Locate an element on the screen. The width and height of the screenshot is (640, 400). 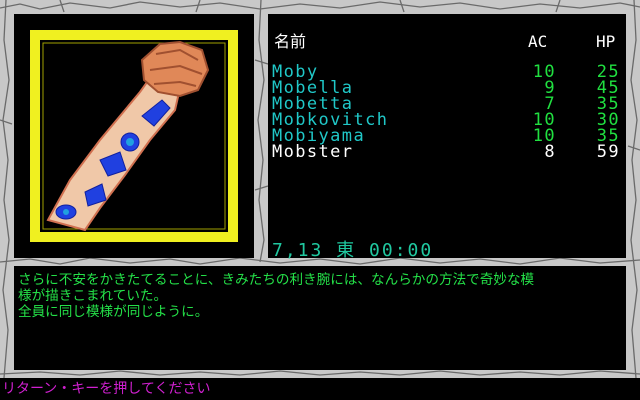
party-member-row: Mobster 8 59 is located at coordinates (448, 152).